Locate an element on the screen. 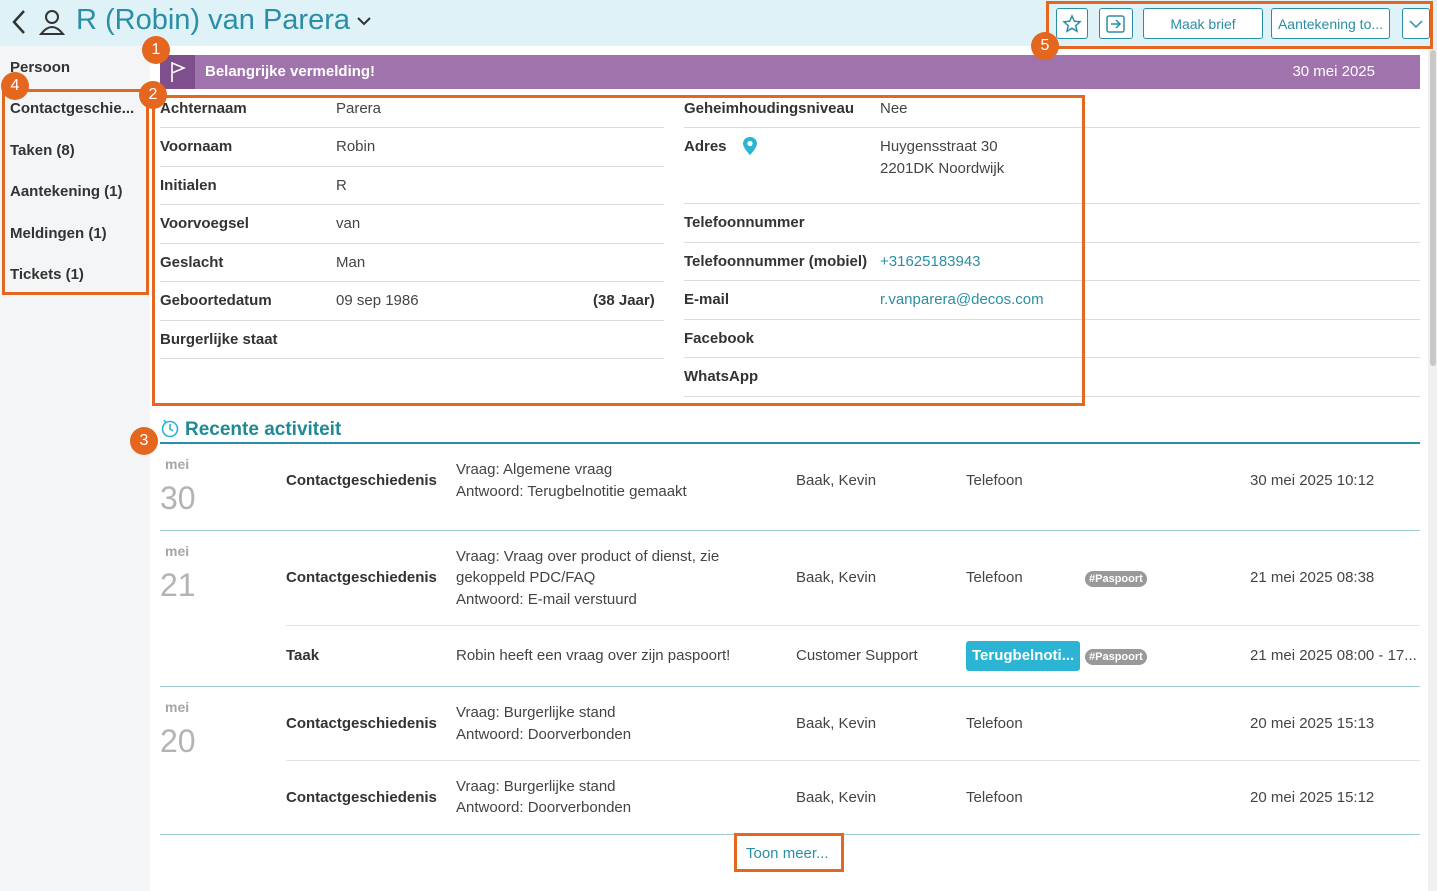 The image size is (1437, 891). activity-time: 20 mei 2025 15:12 is located at coordinates (1312, 797).